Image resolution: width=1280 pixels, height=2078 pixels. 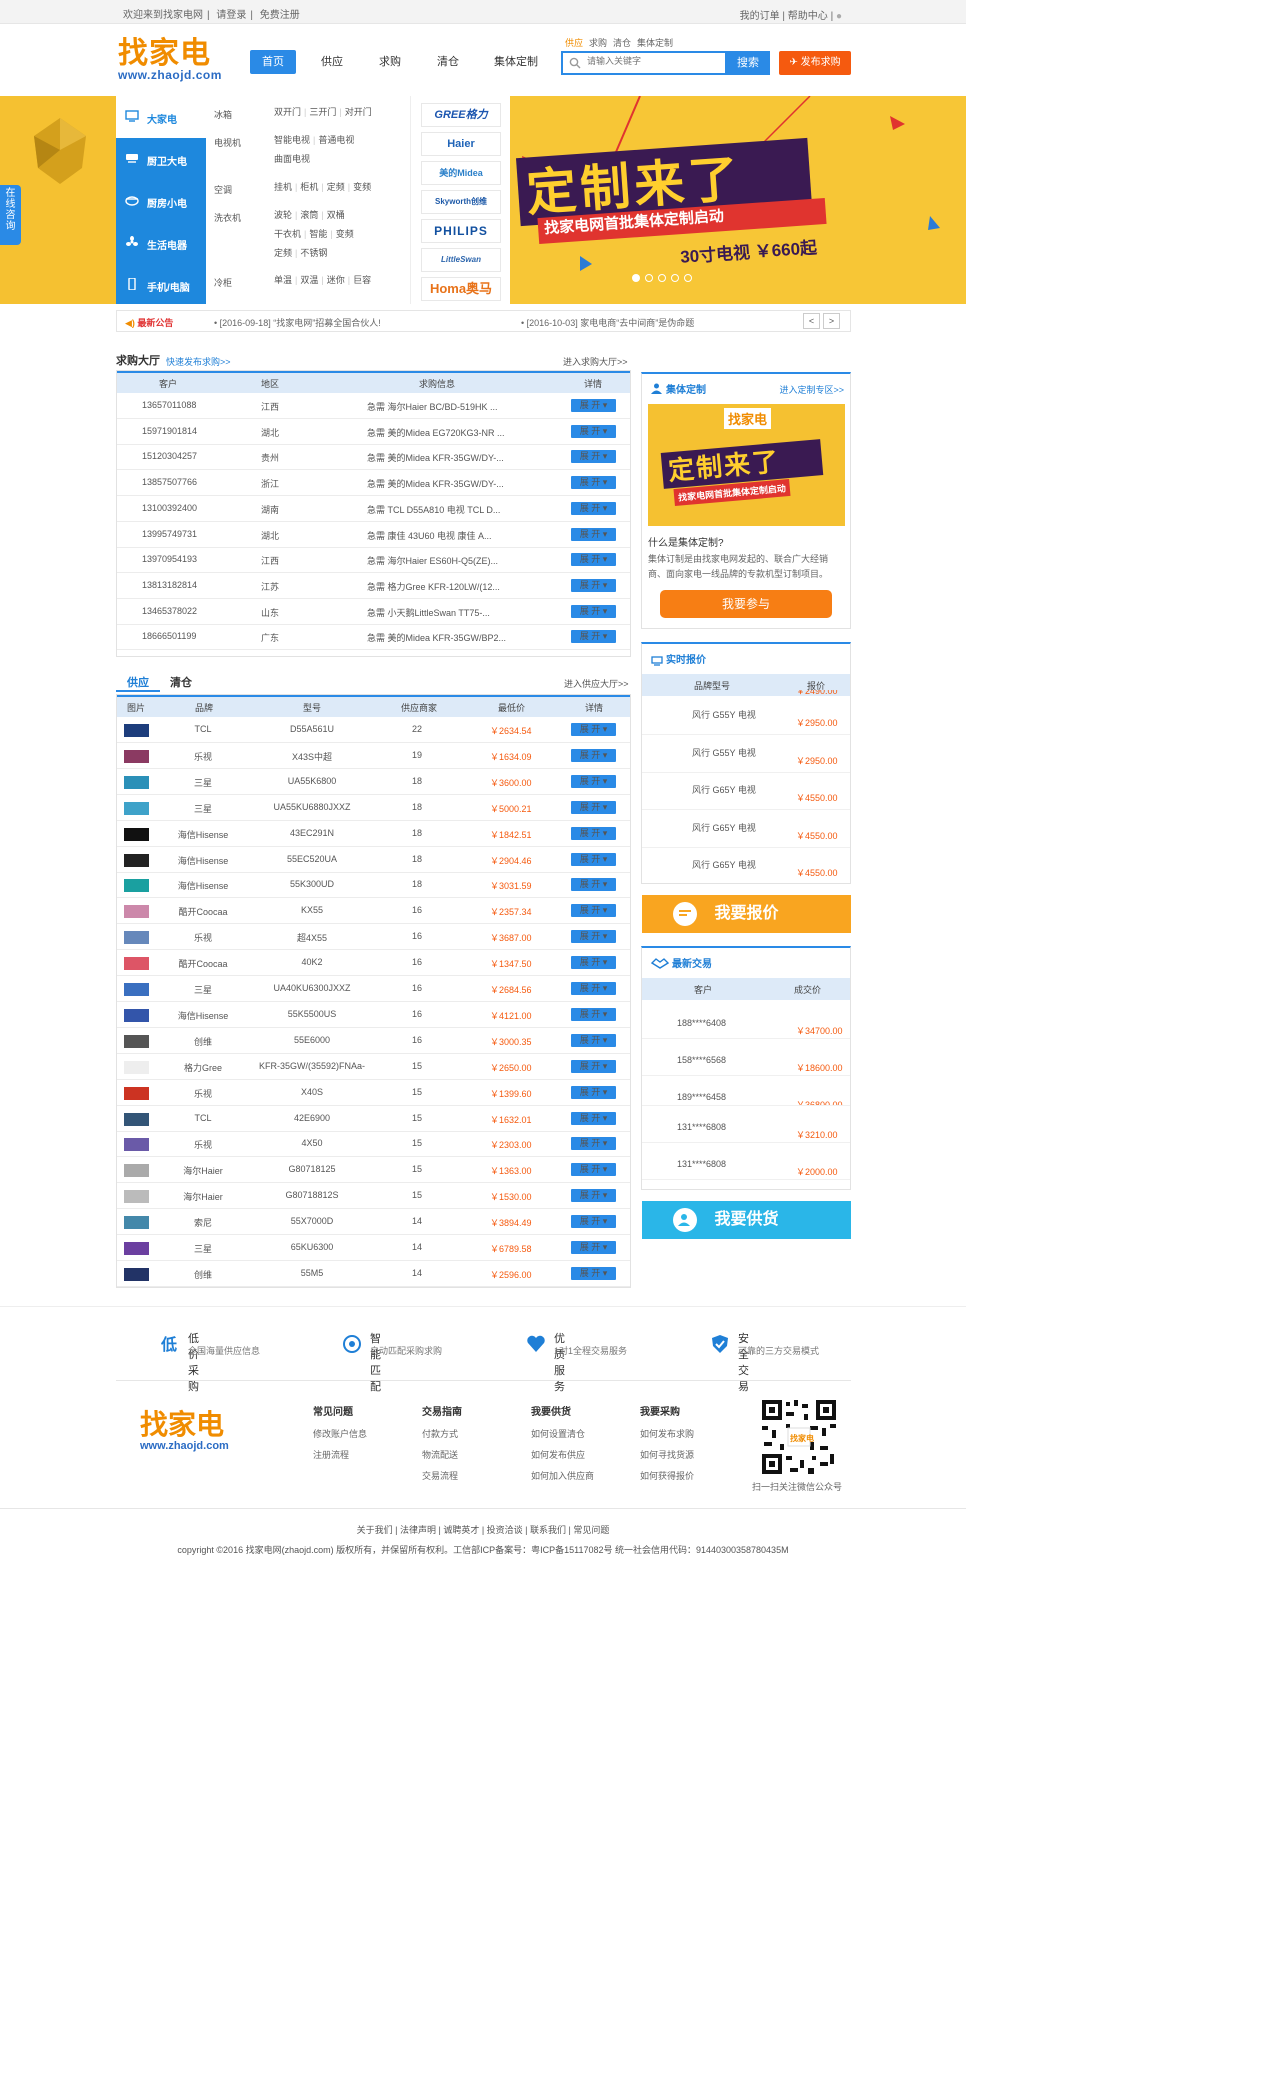 I want to click on login-link: 请登录, so click(x=231, y=15).